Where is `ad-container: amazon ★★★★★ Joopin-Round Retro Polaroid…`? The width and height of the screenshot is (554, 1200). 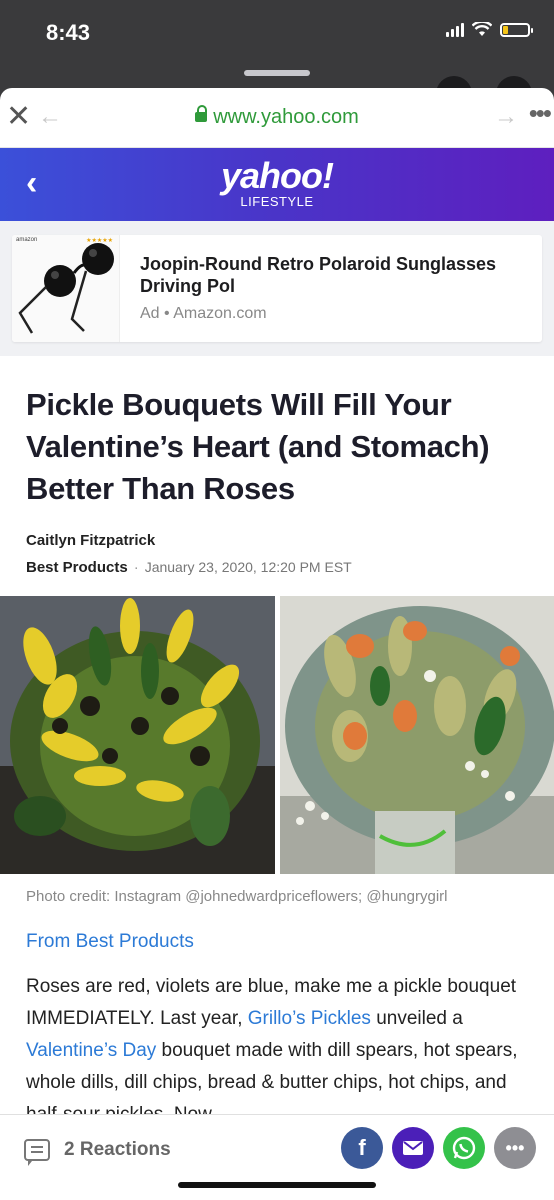
ad-container: amazon ★★★★★ Joopin-Round Retro Polaroid… is located at coordinates (277, 288).